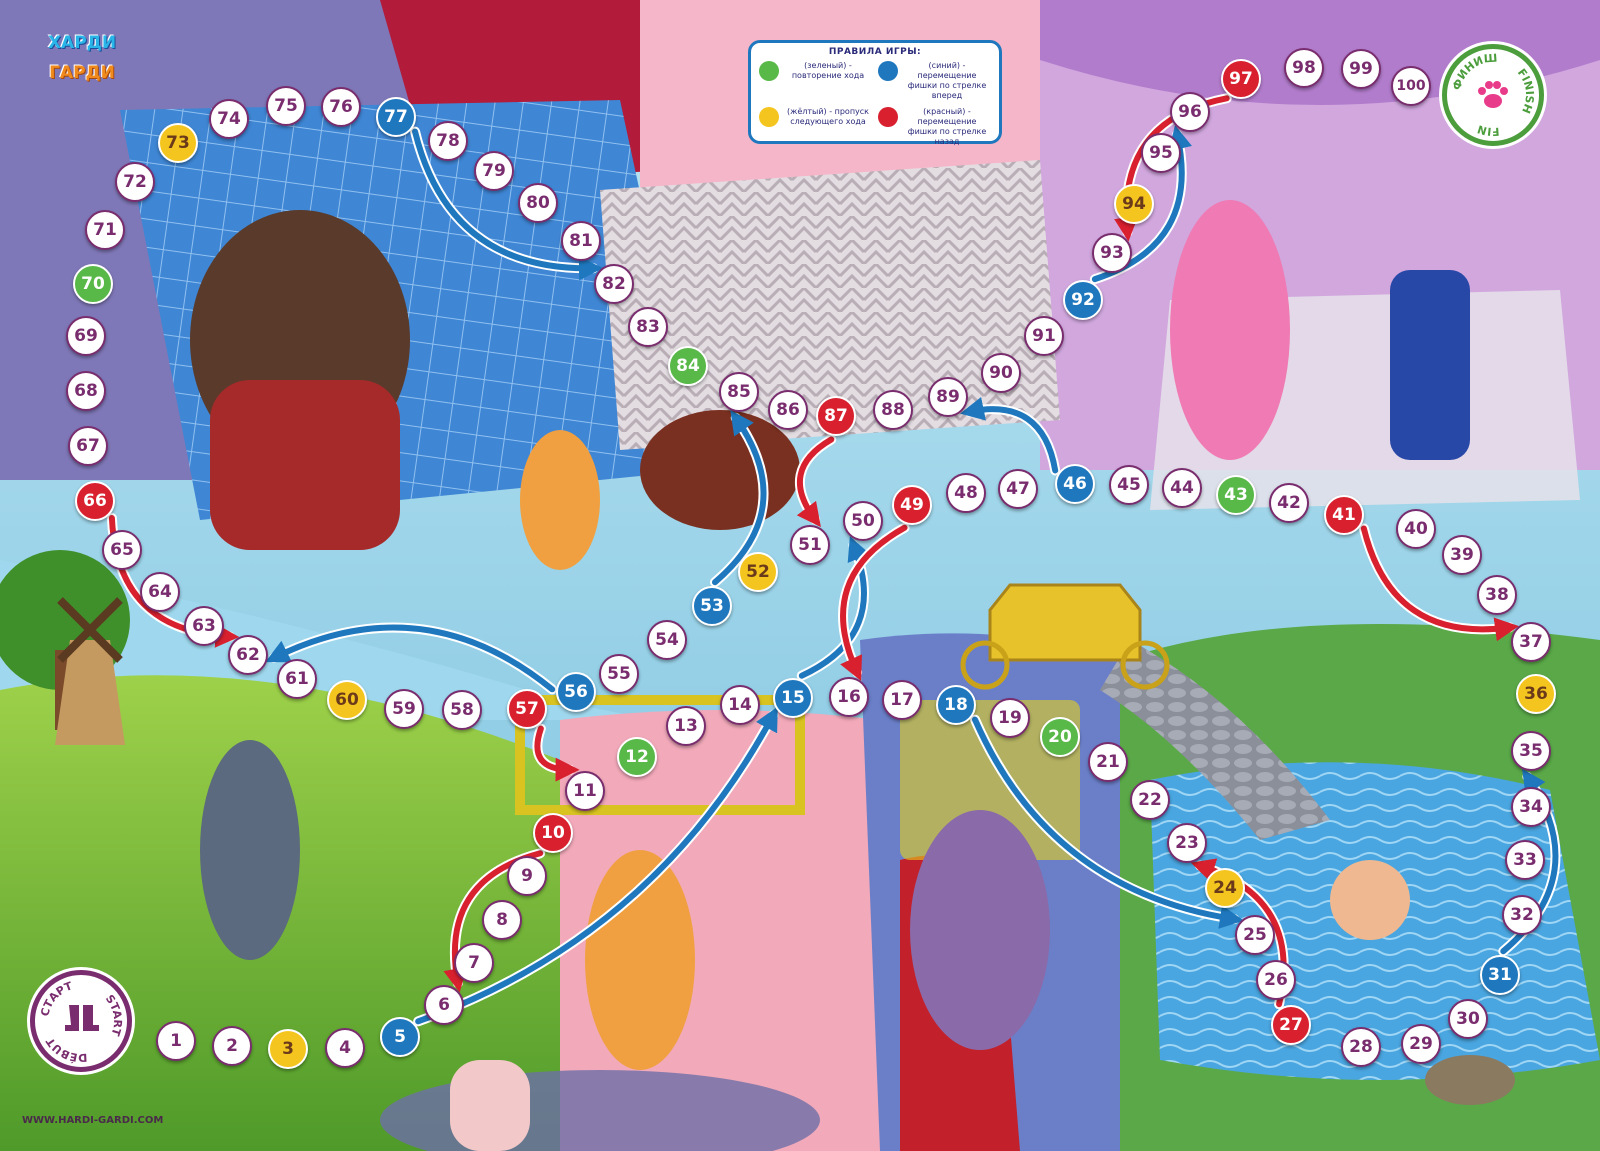 The image size is (1600, 1151). Describe the element at coordinates (667, 640) in the screenshot. I see `cell-54: 54` at that location.